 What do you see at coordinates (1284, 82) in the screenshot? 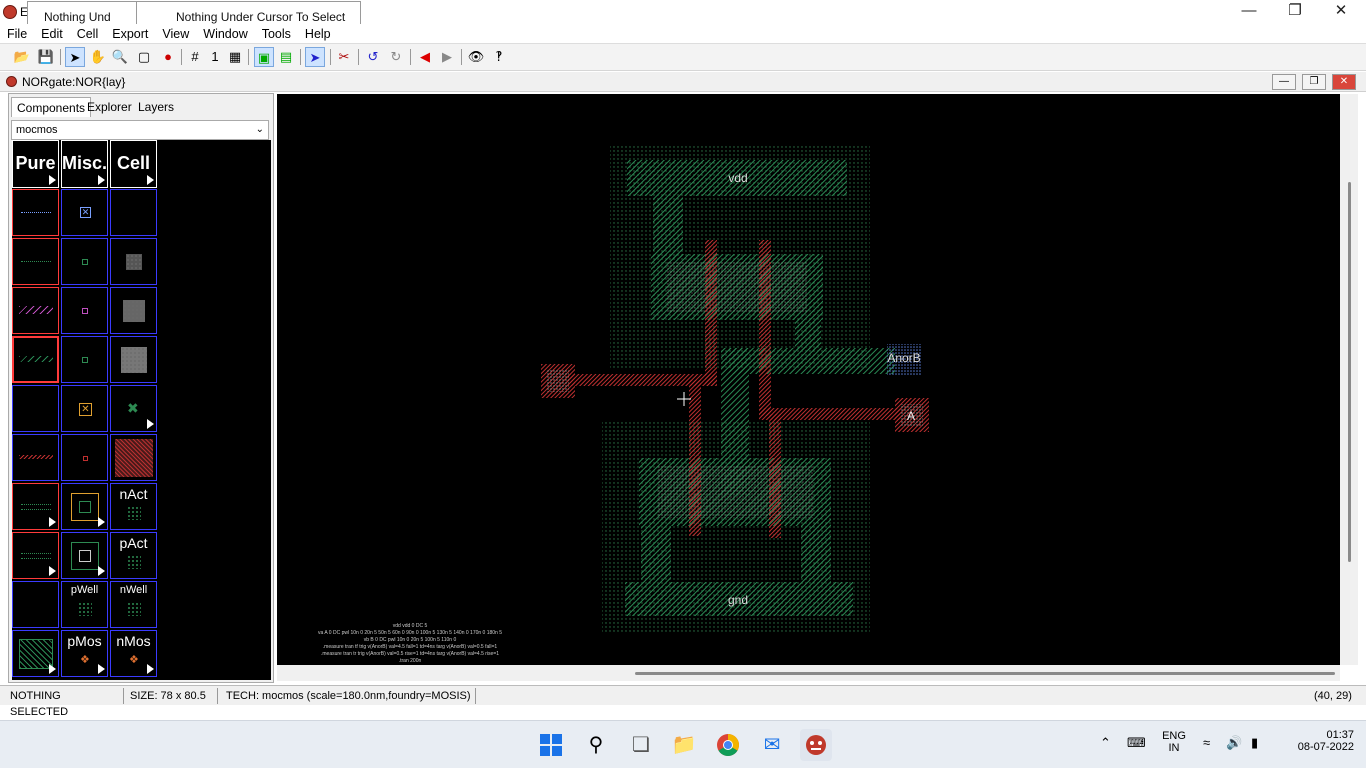
I see `doc-minimize-icon: —` at bounding box center [1284, 82].